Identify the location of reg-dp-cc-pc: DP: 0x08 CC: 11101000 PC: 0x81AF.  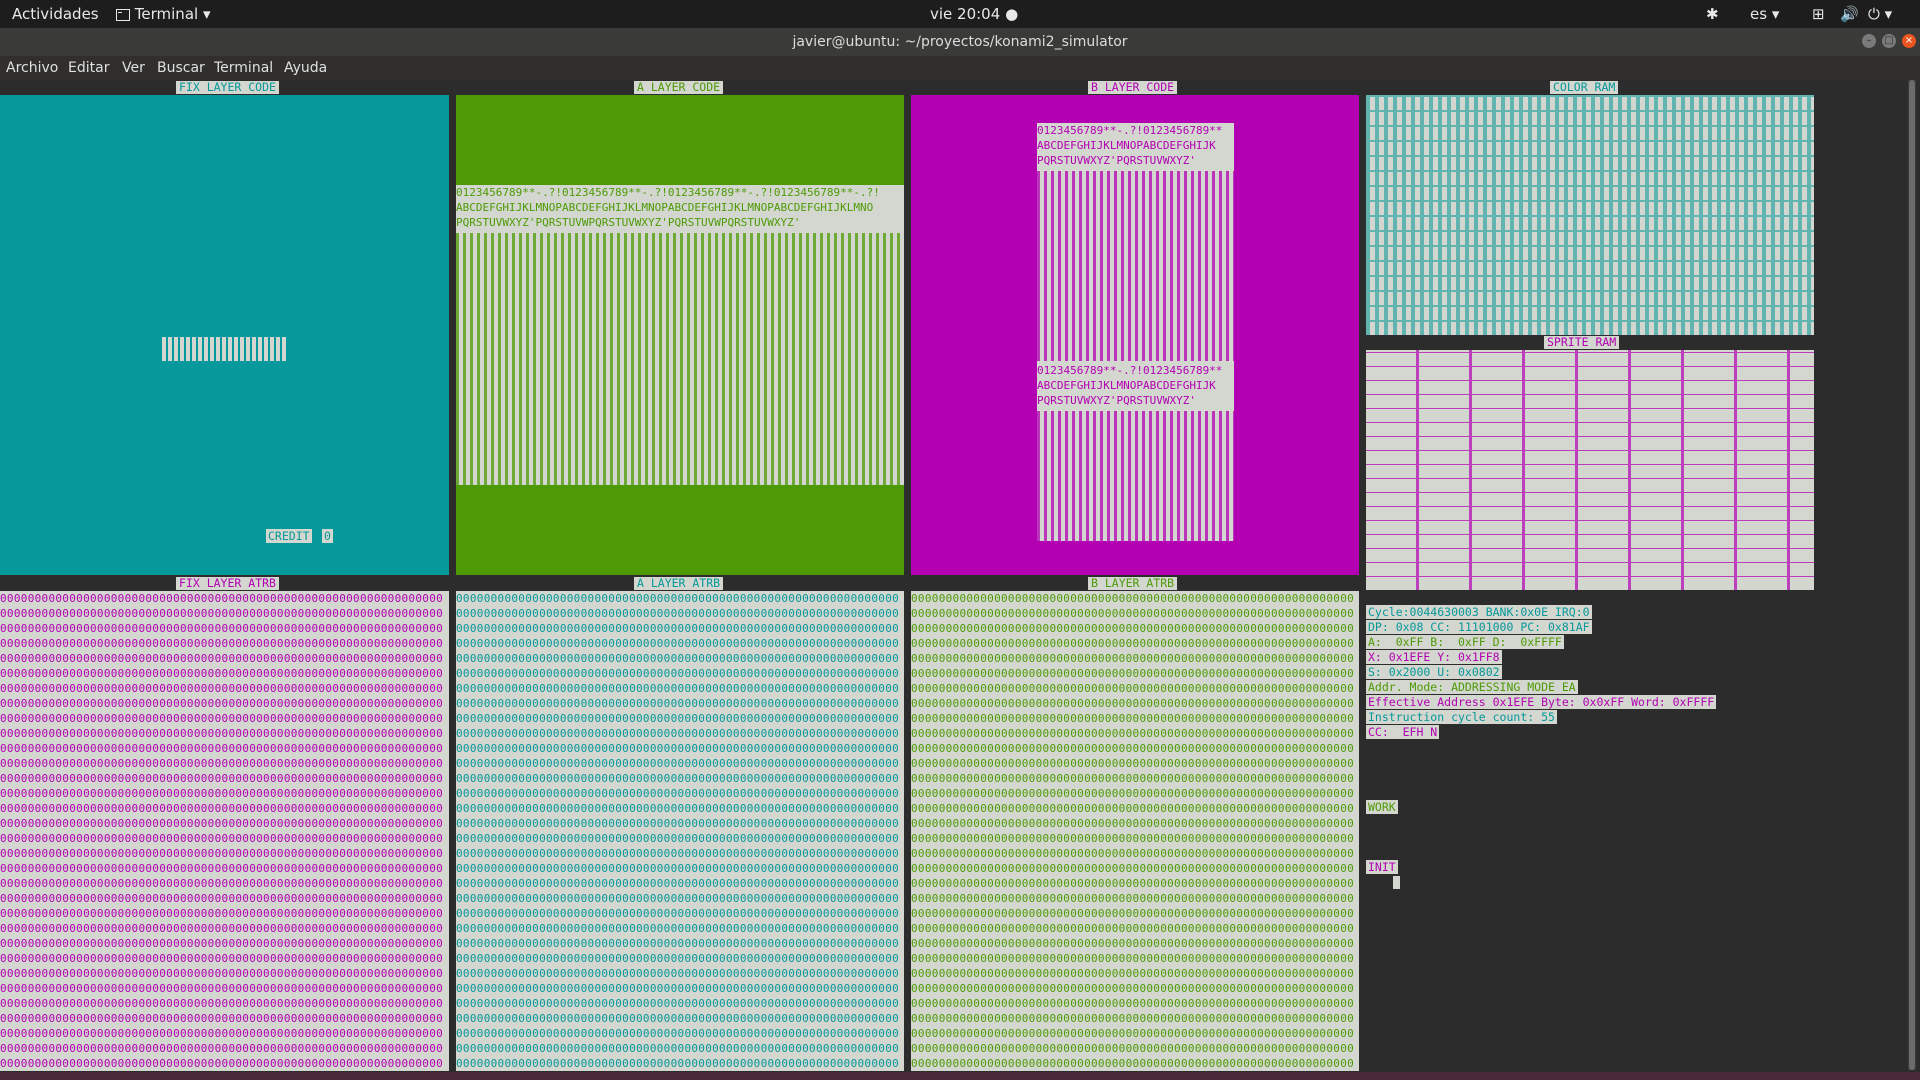
(1479, 627).